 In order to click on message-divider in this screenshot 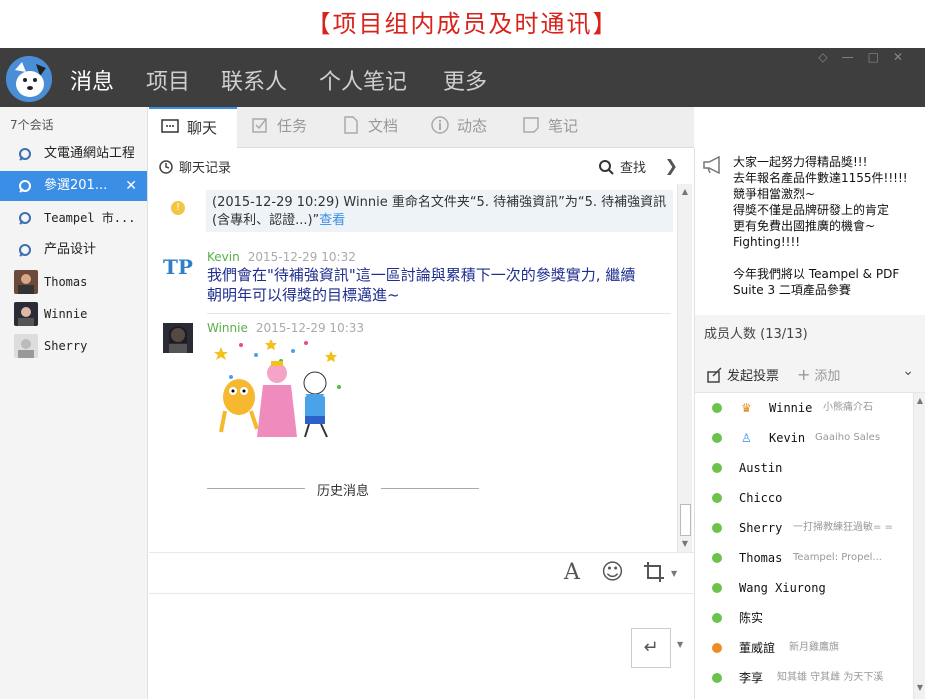, I will do `click(439, 313)`.